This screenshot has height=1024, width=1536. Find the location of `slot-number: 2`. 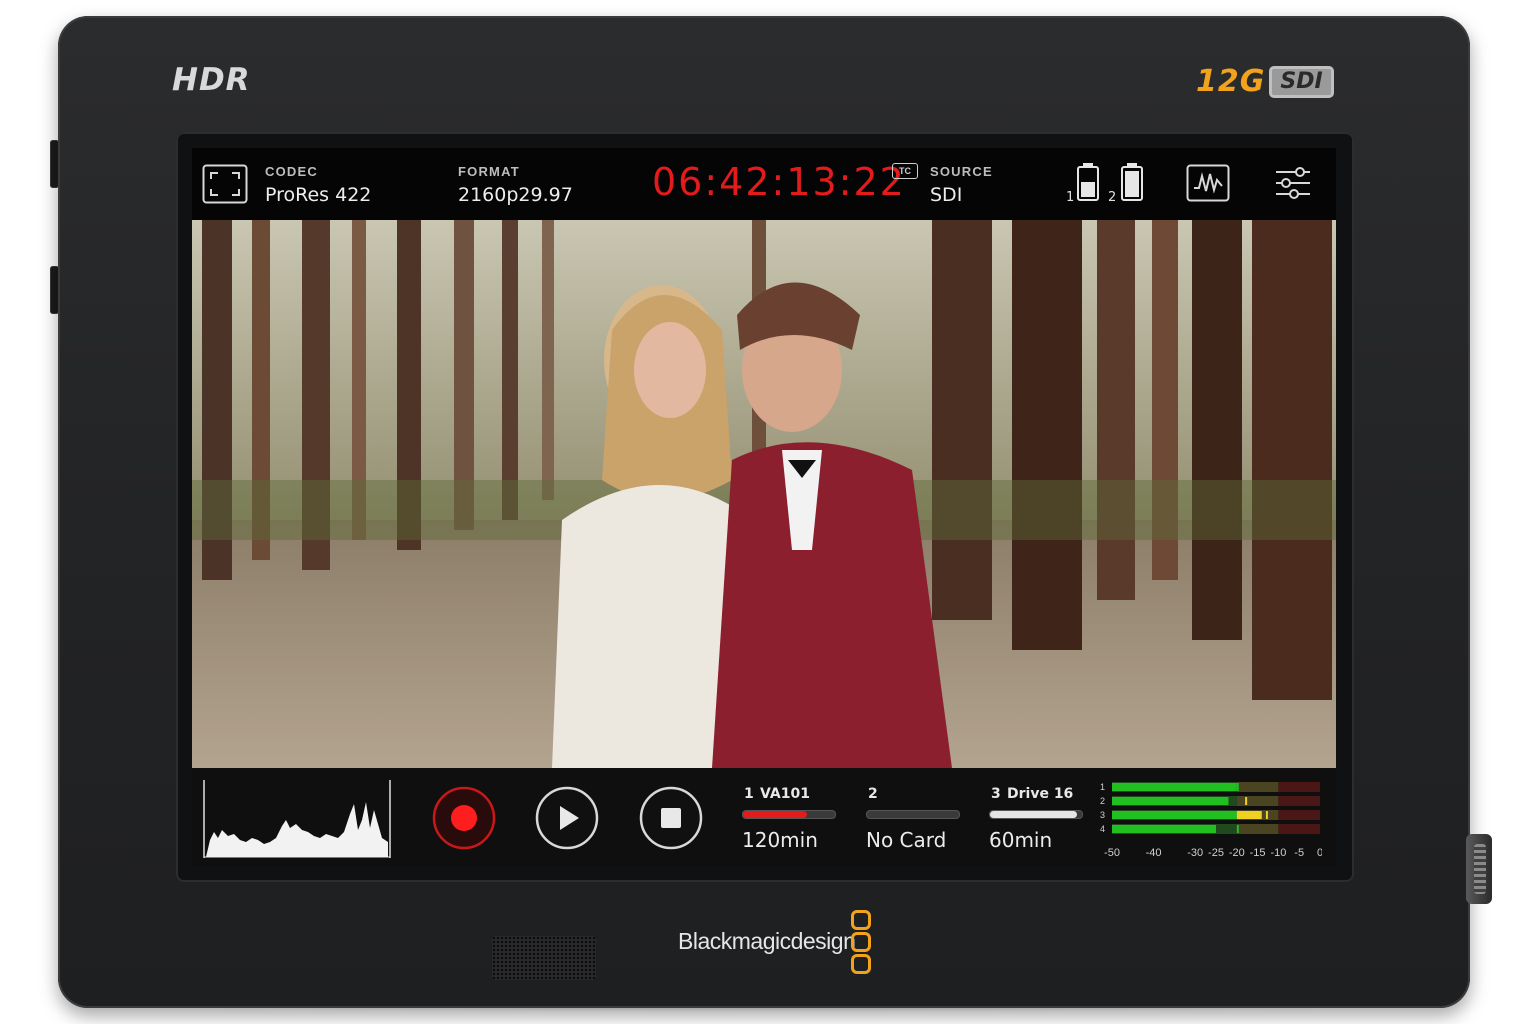

slot-number: 2 is located at coordinates (873, 794).